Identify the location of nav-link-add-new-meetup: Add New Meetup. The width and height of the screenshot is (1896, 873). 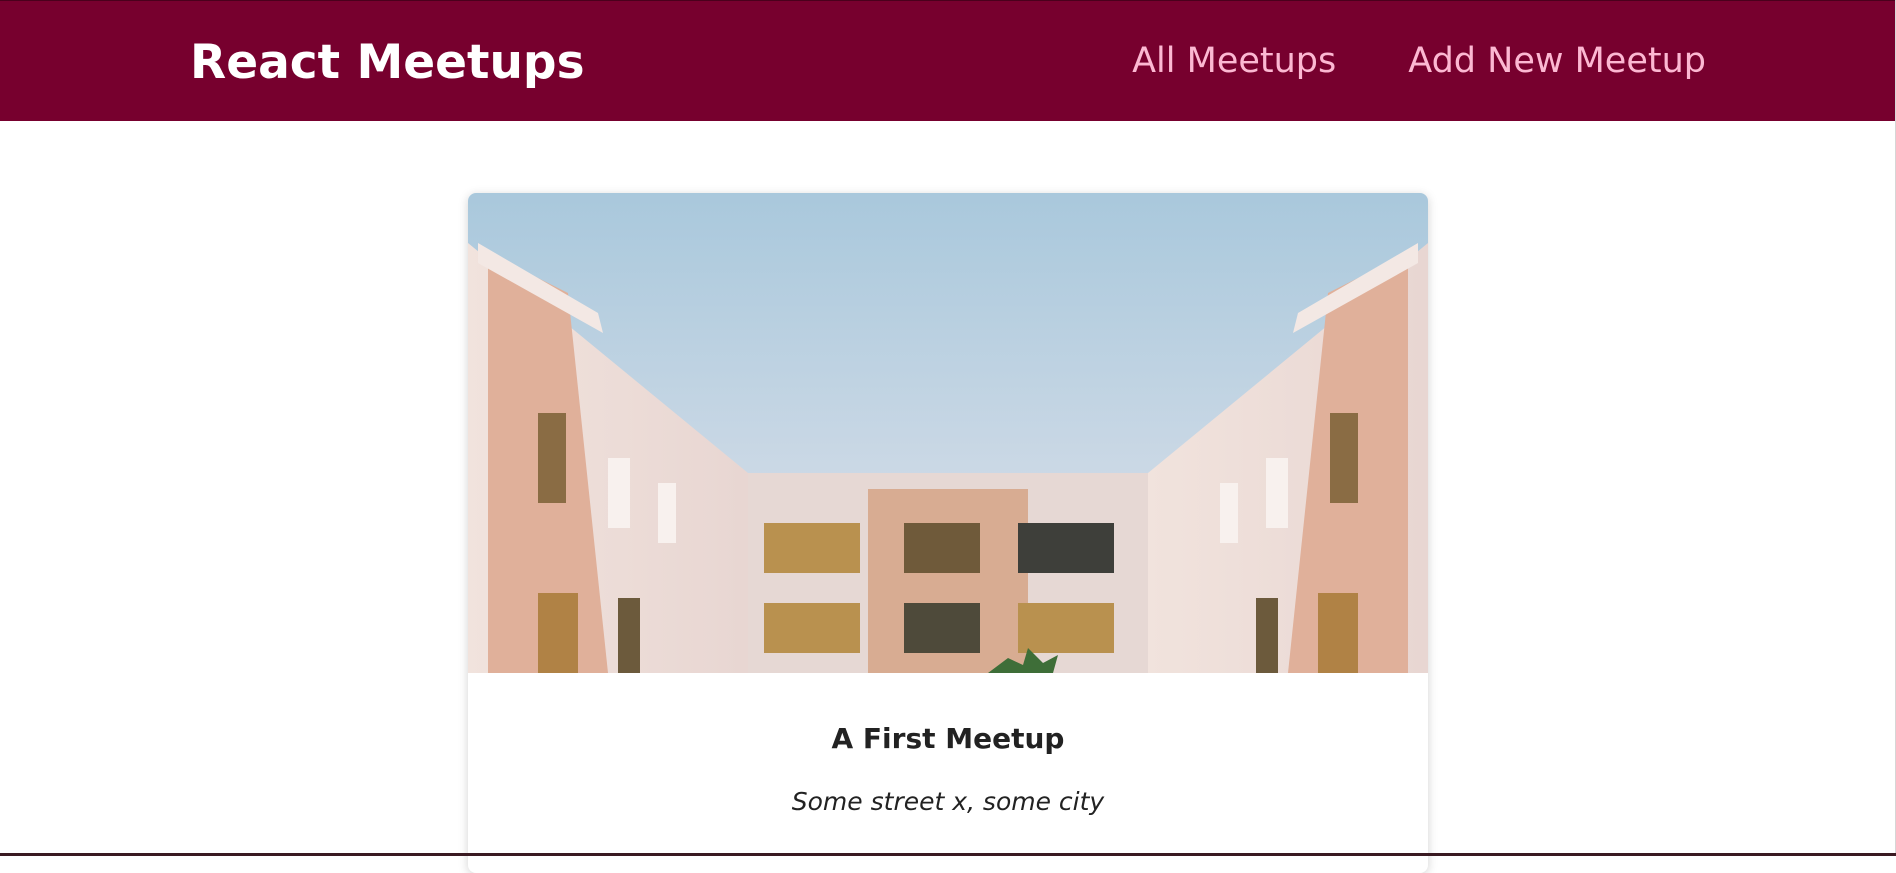
(1557, 61).